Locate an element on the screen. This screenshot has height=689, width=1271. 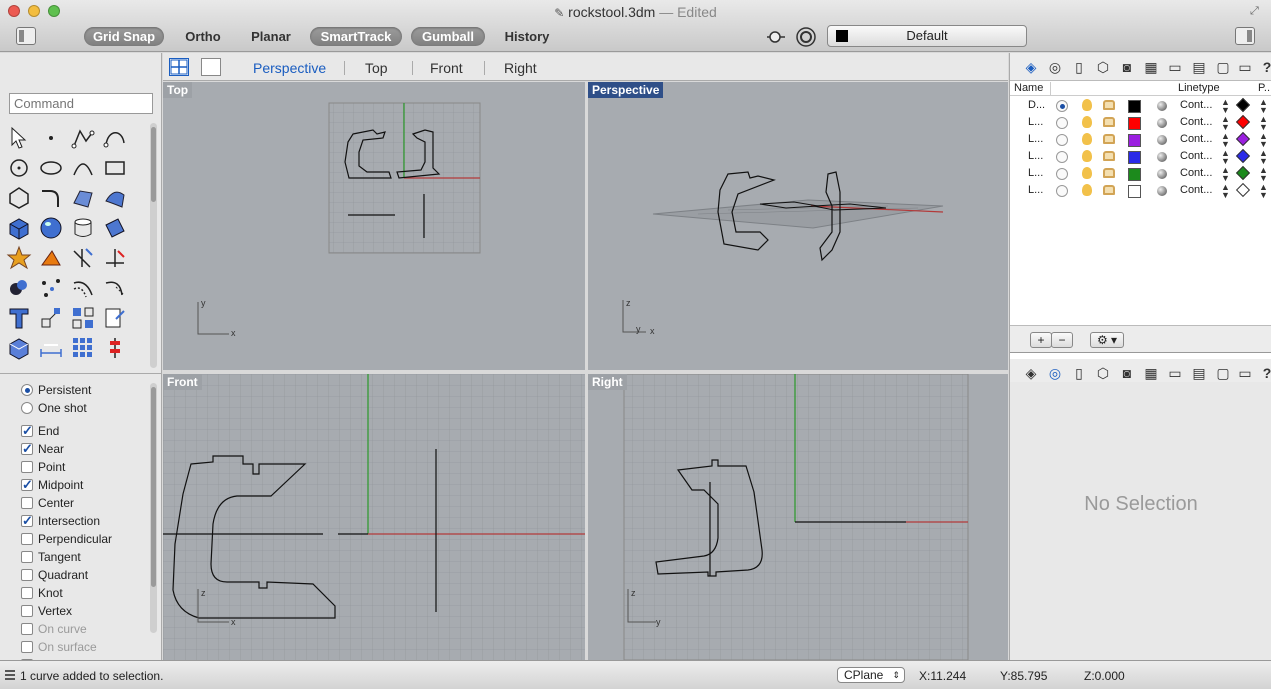
sphere-icon is located at coordinates (51, 228).